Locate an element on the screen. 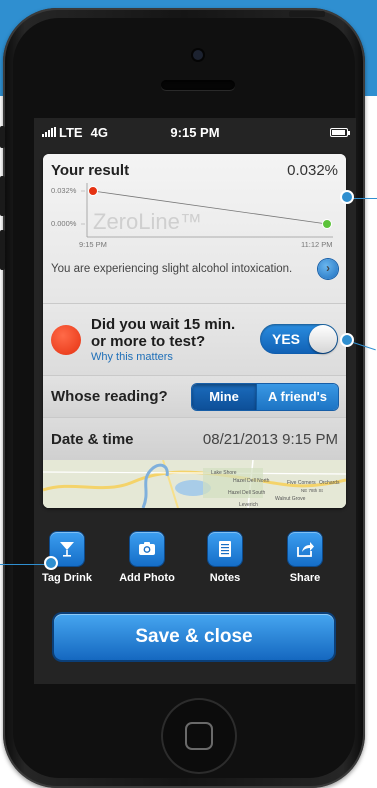  callout-dot-tag-drink is located at coordinates (51, 563).